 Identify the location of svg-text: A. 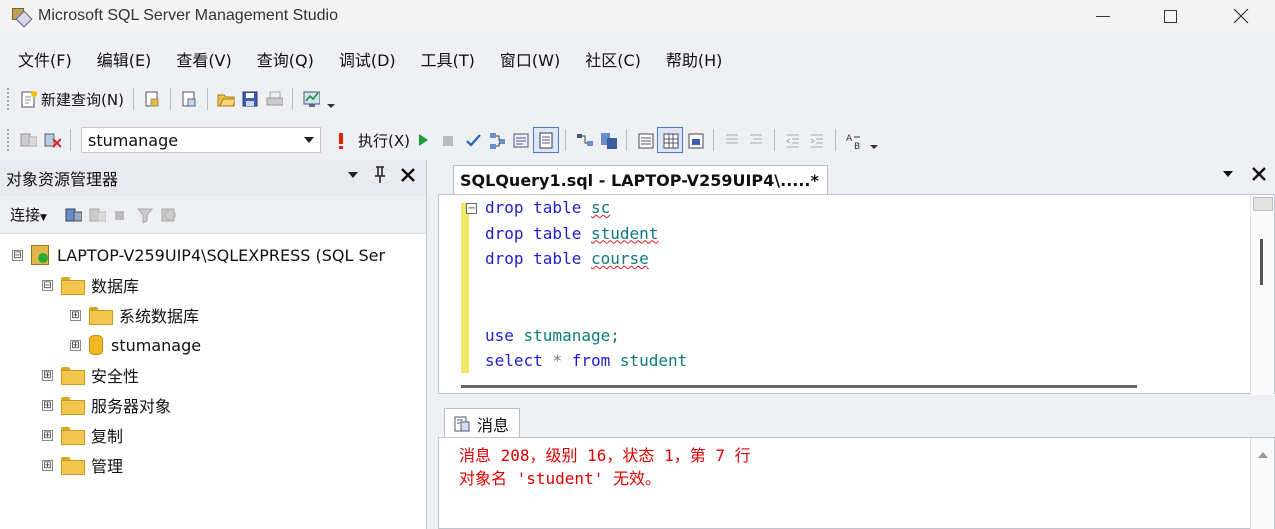
(849, 139).